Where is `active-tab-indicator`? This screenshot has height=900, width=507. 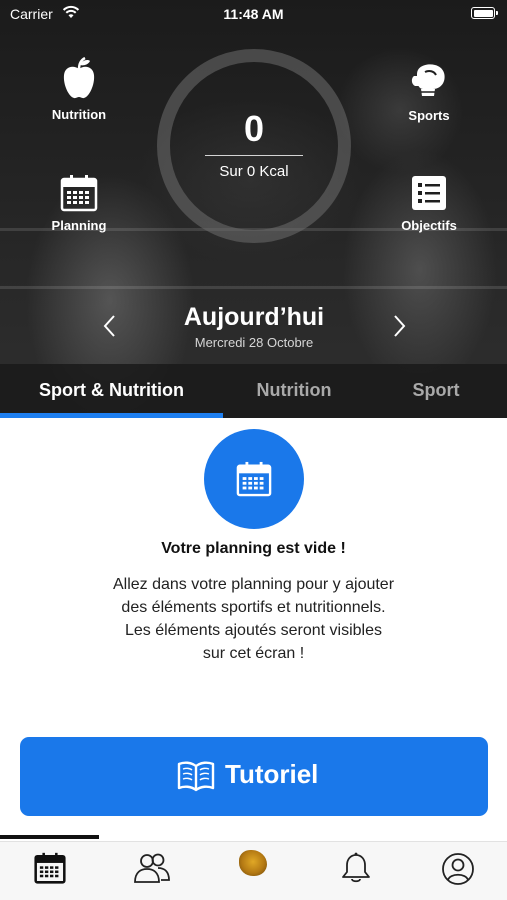
active-tab-indicator is located at coordinates (111, 415).